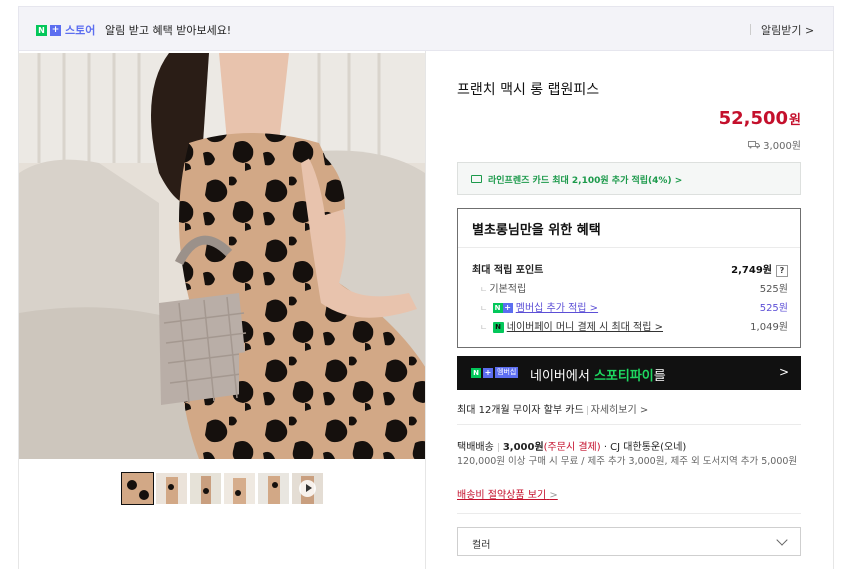  I want to click on nplus-store-logo: N + 스토어, so click(65, 30).